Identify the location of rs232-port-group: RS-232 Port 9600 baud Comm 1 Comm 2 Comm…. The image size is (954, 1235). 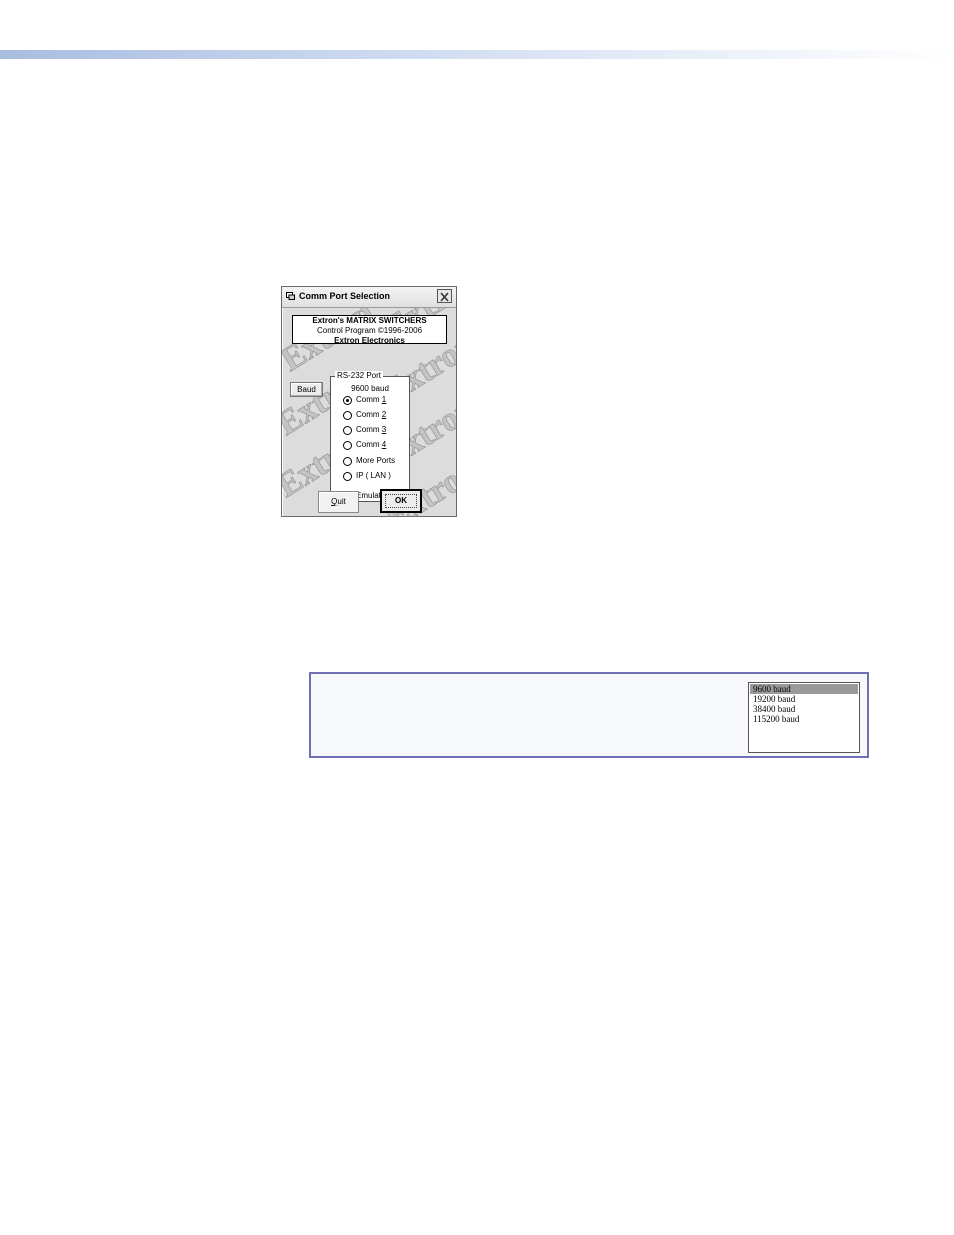
(370, 436).